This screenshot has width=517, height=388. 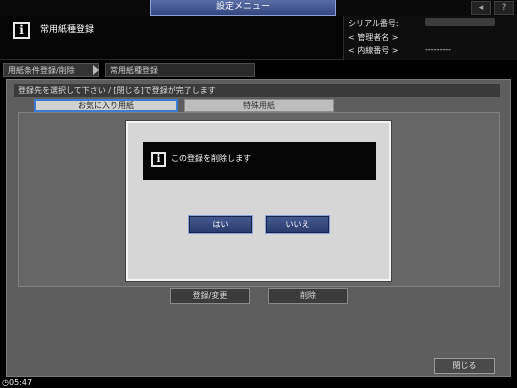 I want to click on help-label: ?, so click(x=504, y=8).